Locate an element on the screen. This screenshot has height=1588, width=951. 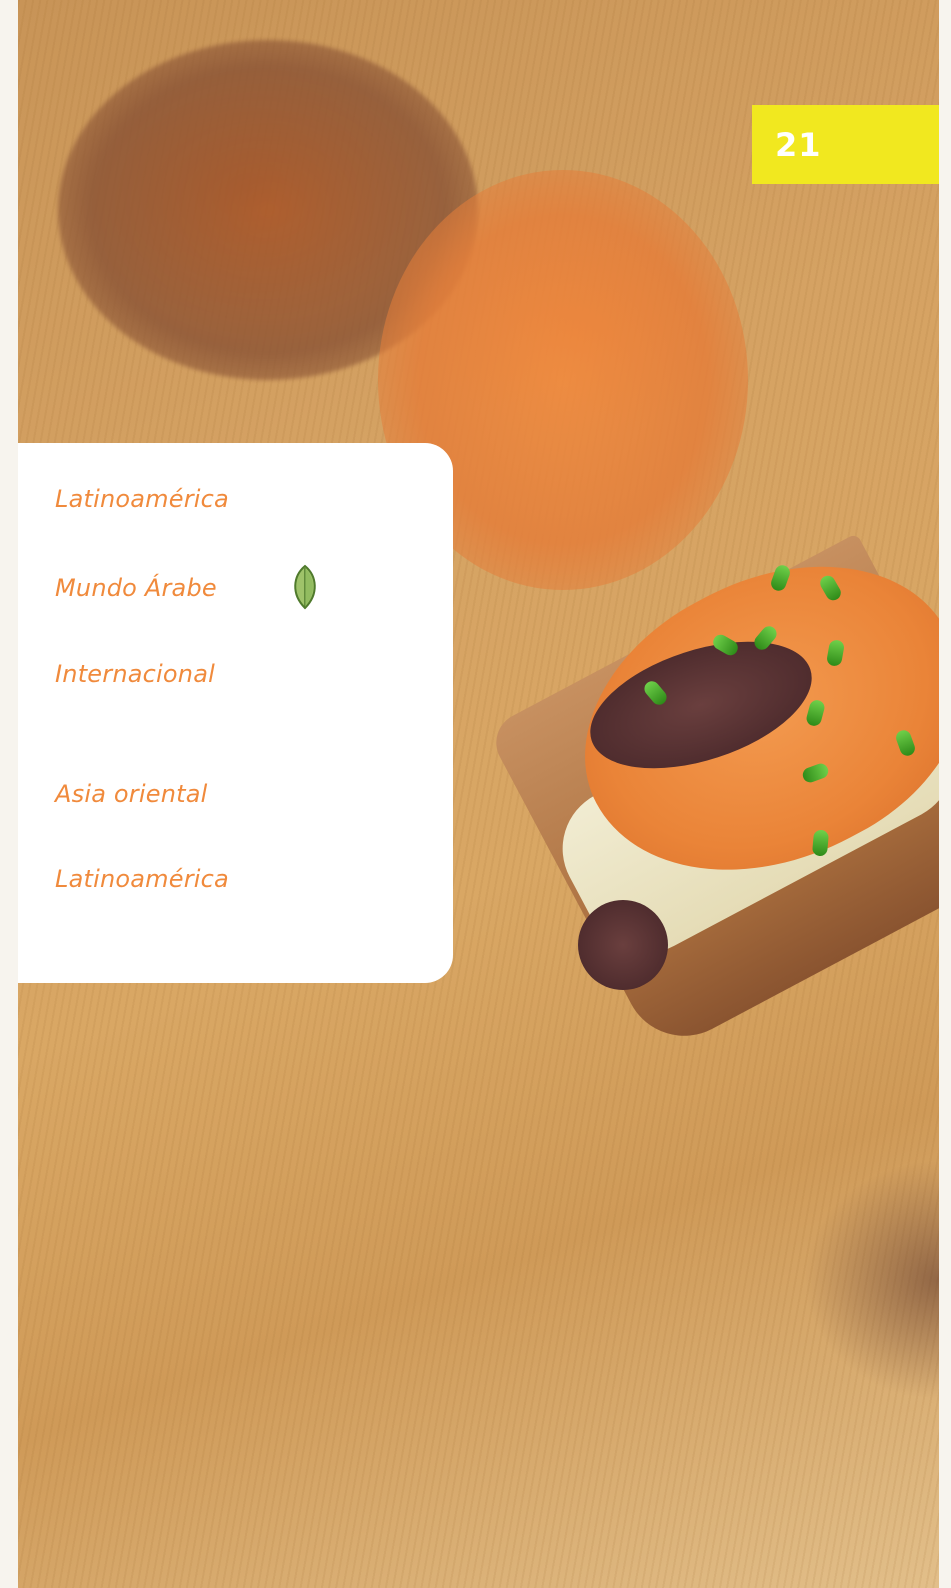
cuisine-item-mundo-arabe: Mundo Árabe is located at coordinates (136, 588).